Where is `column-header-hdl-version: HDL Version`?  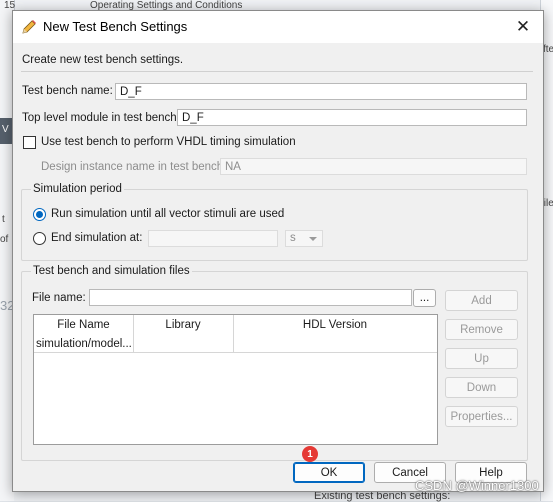
column-header-hdl-version: HDL Version is located at coordinates (335, 325).